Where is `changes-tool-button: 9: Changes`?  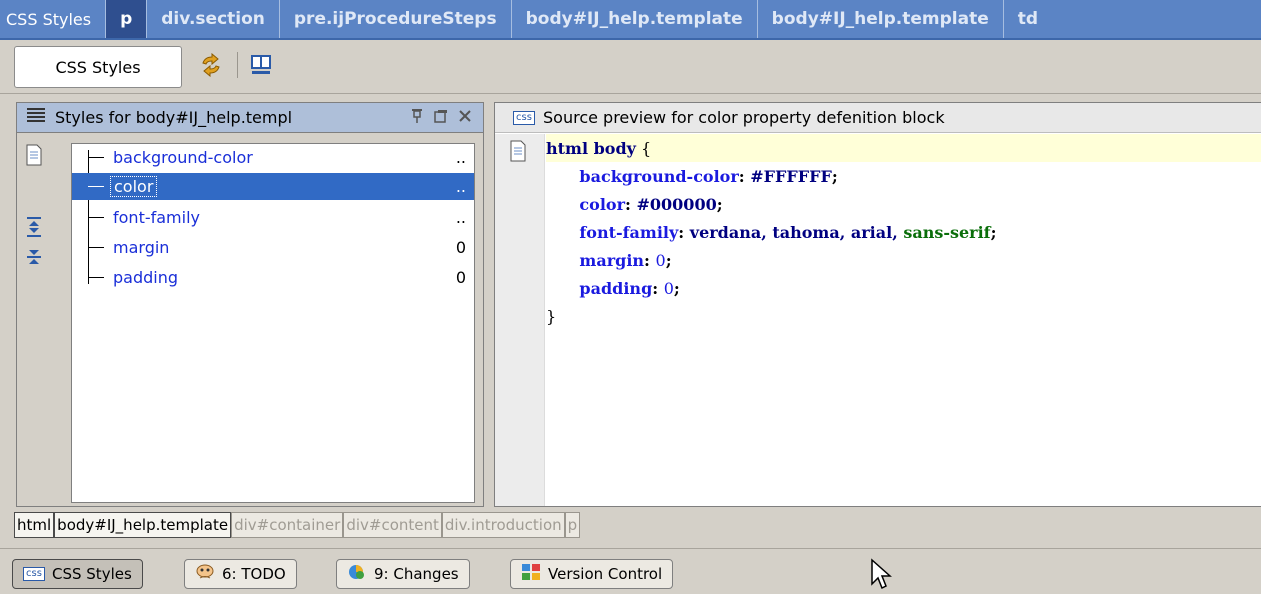 changes-tool-button: 9: Changes is located at coordinates (403, 574).